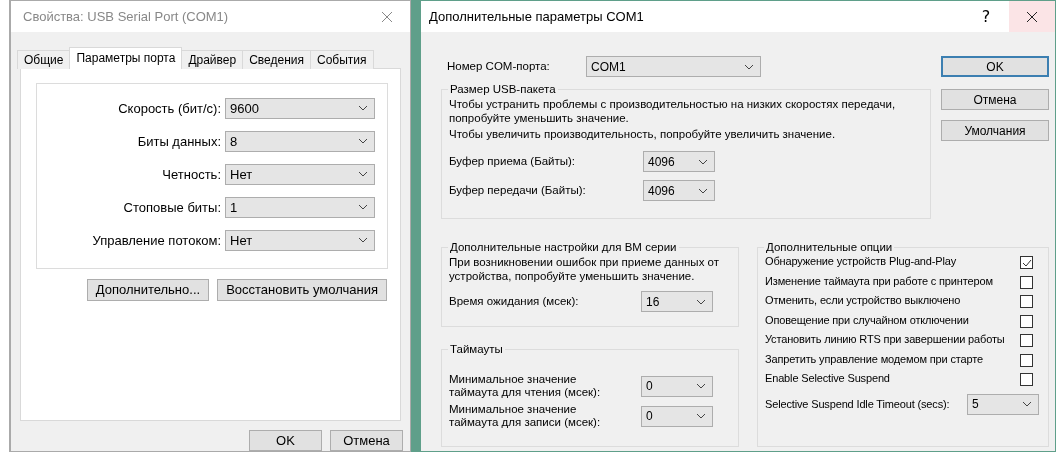 Image resolution: width=1056 pixels, height=452 pixels. I want to click on tab: События, so click(342, 59).